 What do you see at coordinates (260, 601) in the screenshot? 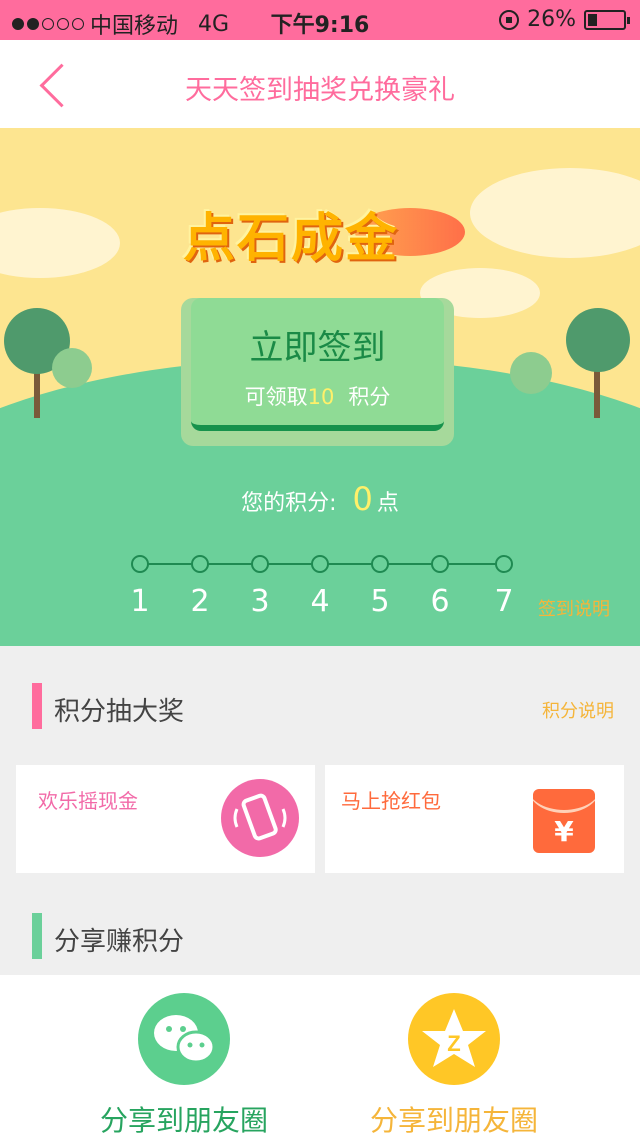
I see `signin-step-number: 3` at bounding box center [260, 601].